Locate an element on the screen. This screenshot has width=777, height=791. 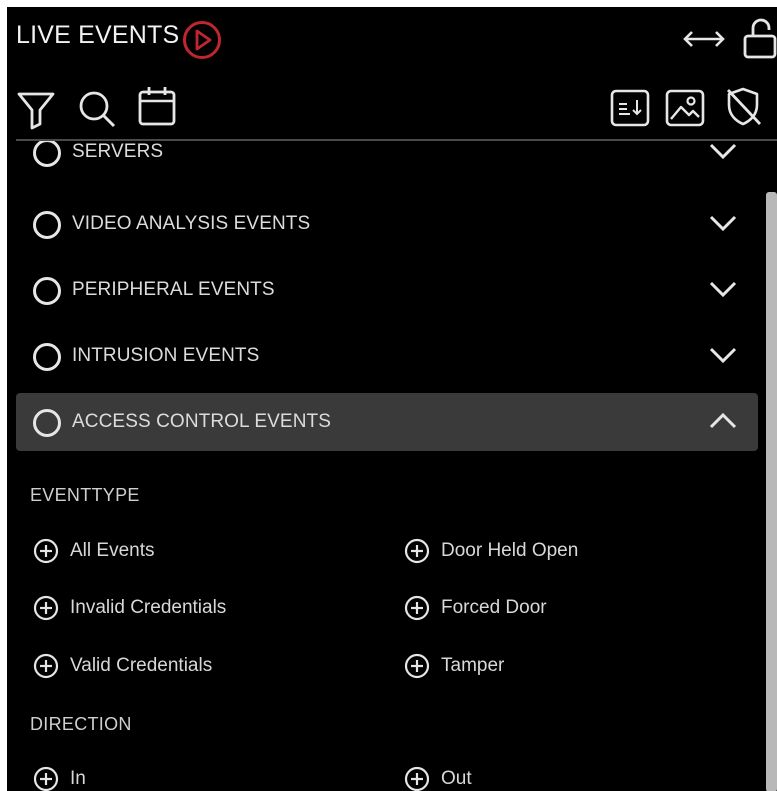
filter-icon is located at coordinates (36, 110).